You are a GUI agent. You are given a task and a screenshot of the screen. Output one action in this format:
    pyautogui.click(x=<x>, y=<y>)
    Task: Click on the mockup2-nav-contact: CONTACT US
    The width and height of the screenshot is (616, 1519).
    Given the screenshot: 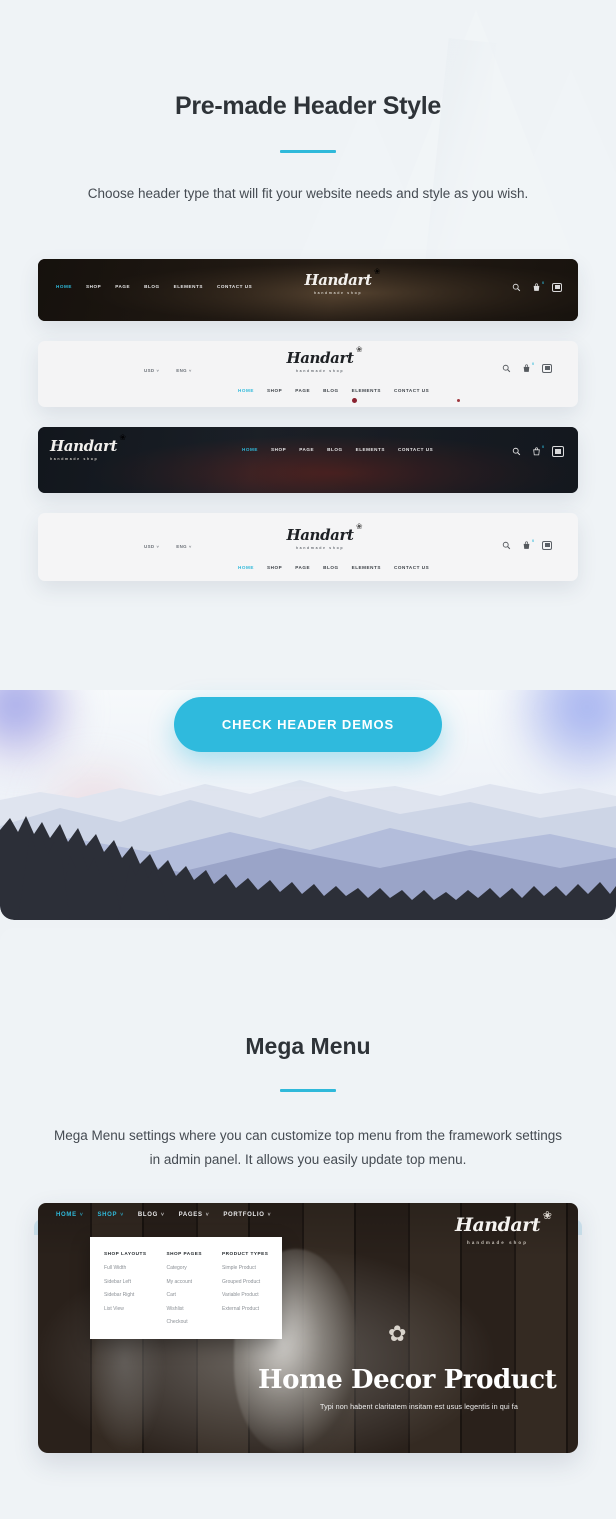 What is the action you would take?
    pyautogui.click(x=411, y=390)
    